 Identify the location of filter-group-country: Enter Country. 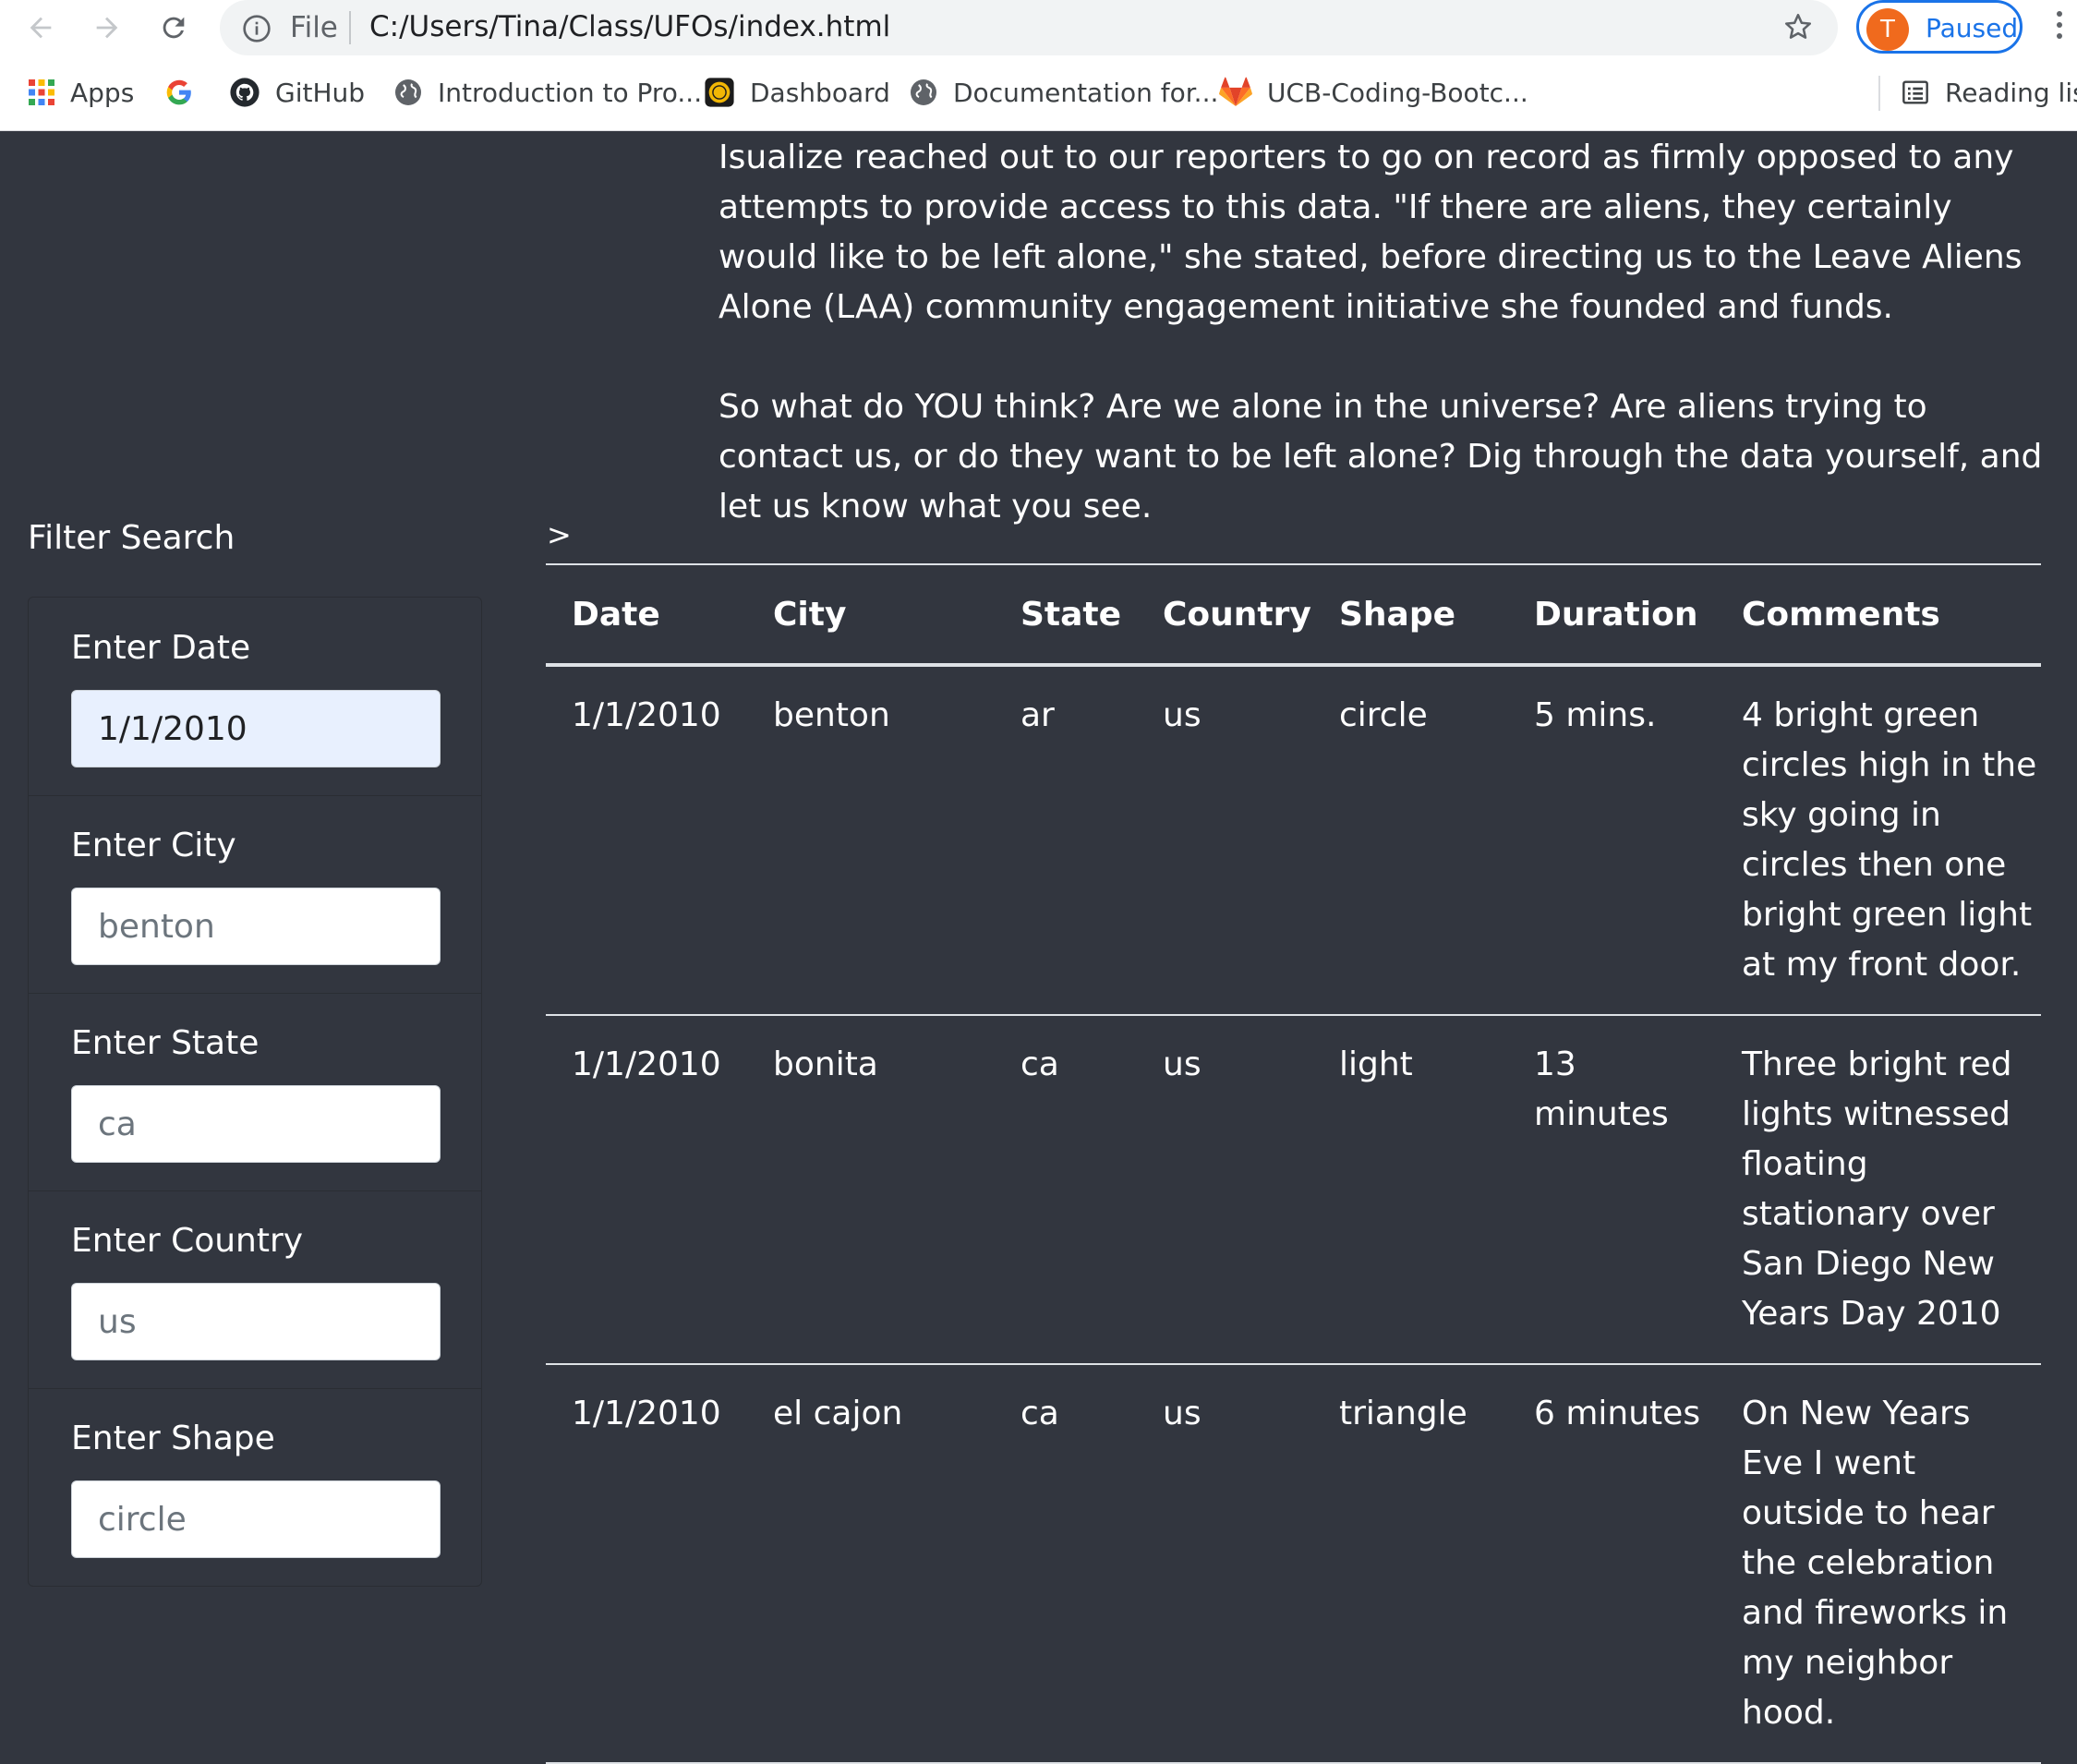
(255, 1289).